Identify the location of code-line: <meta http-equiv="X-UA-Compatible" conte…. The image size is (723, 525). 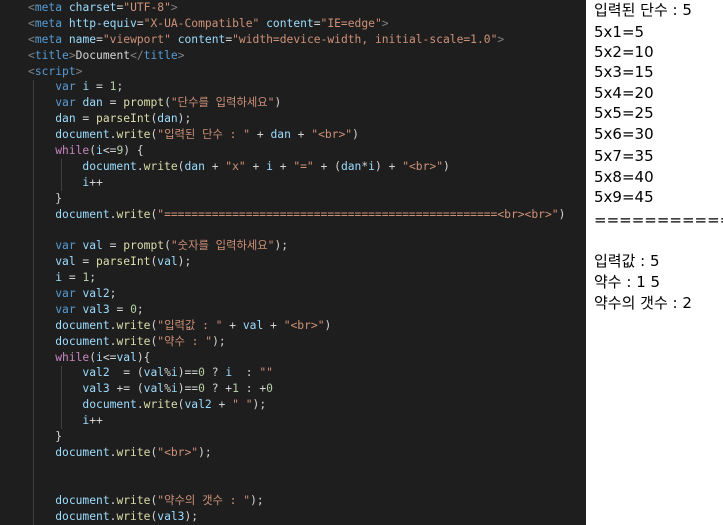
(307, 24).